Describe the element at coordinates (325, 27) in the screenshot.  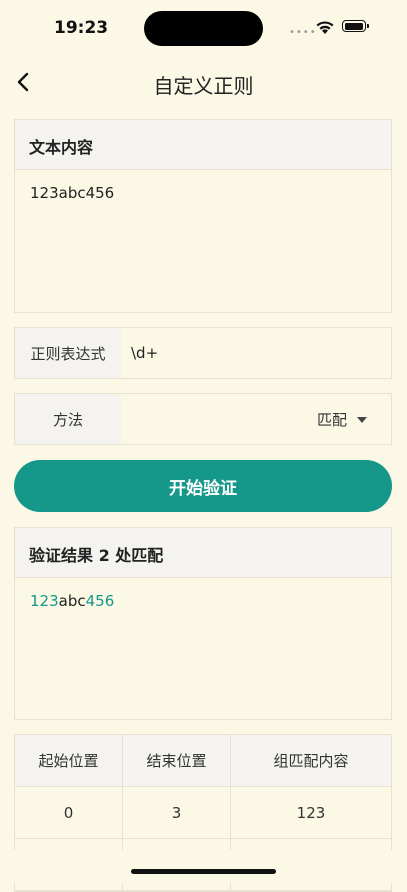
I see `wifi-icon` at that location.